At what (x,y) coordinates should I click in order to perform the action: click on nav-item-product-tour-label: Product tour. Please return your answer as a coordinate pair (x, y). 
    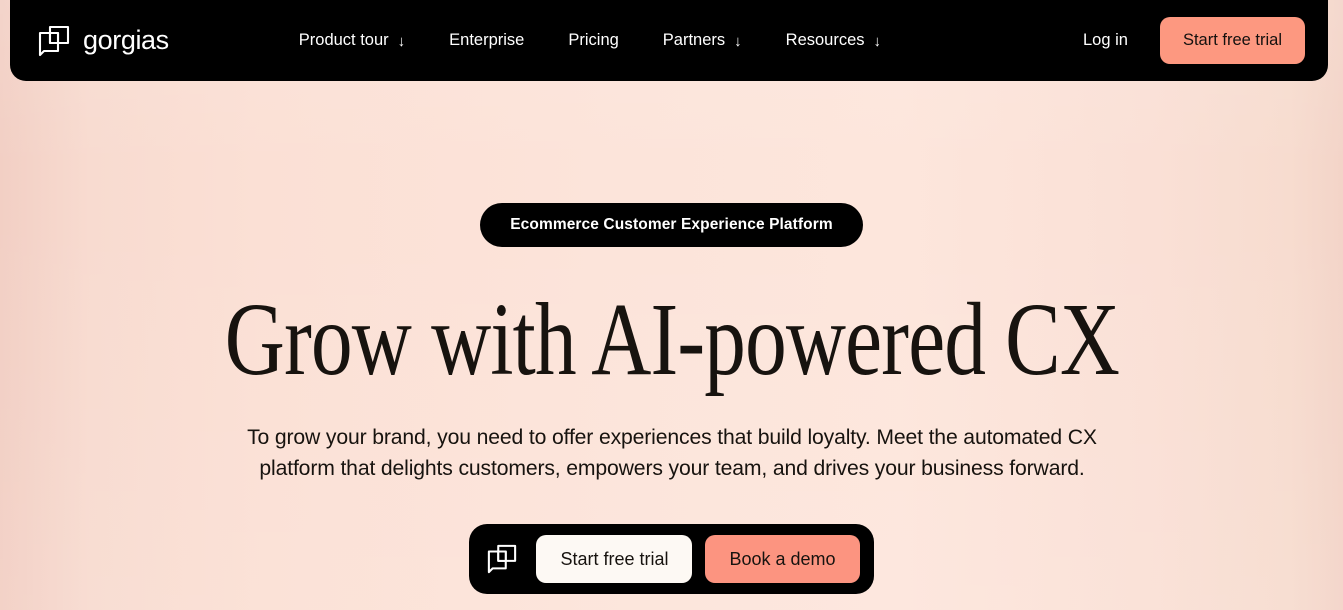
    Looking at the image, I should click on (343, 40).